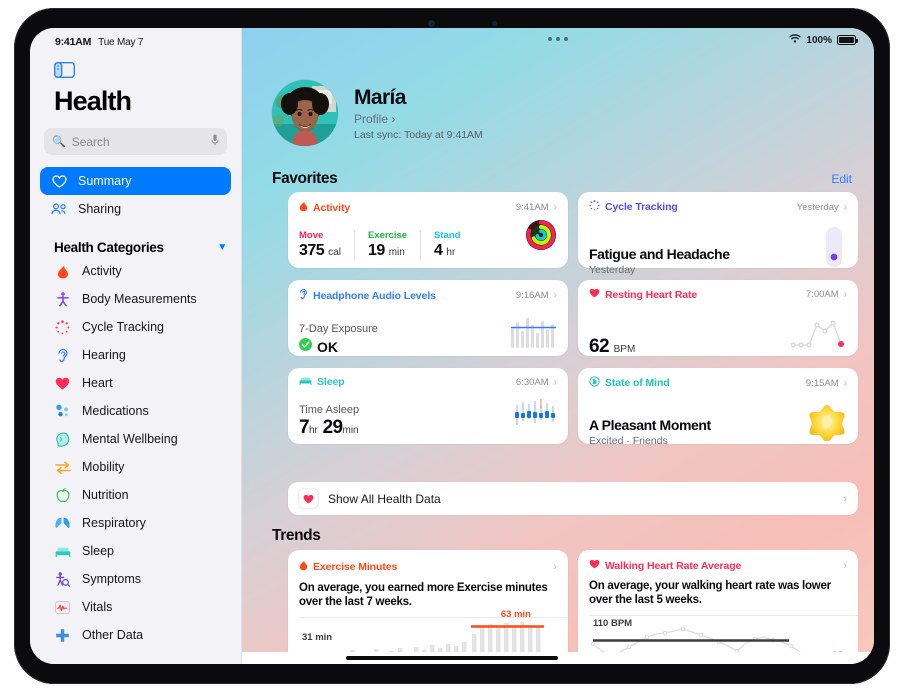 Image resolution: width=904 pixels, height=692 pixels. Describe the element at coordinates (532, 295) in the screenshot. I see `card-timestamp: 9:16AM` at that location.